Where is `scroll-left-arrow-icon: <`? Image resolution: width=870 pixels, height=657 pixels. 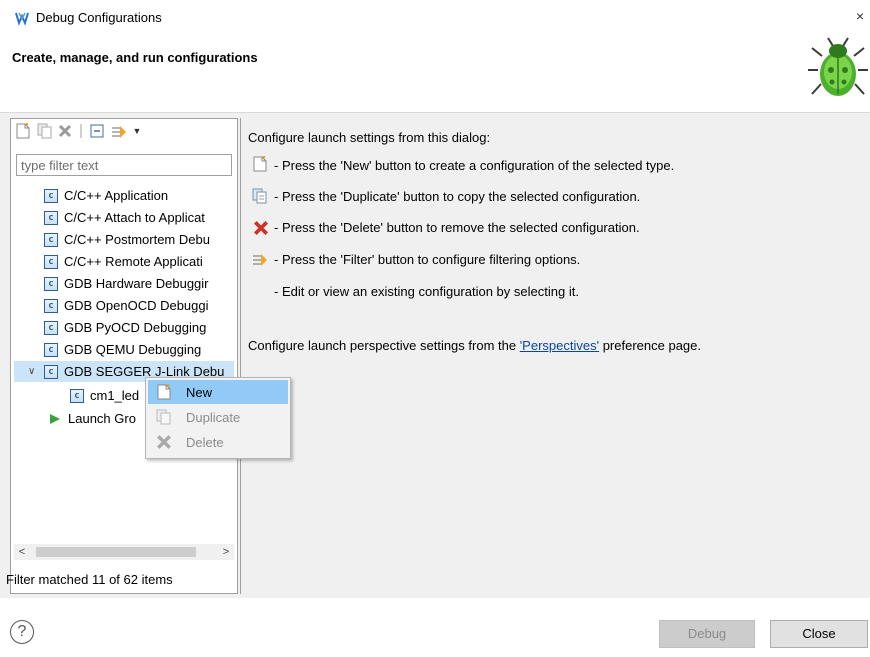 scroll-left-arrow-icon: < is located at coordinates (22, 552).